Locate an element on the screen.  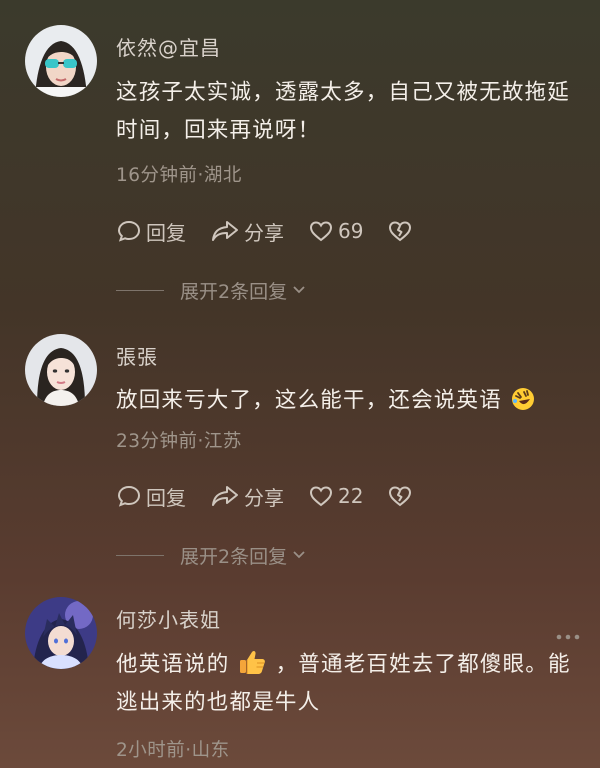
comment-time-location: 2小时前·山东 is located at coordinates (173, 750).